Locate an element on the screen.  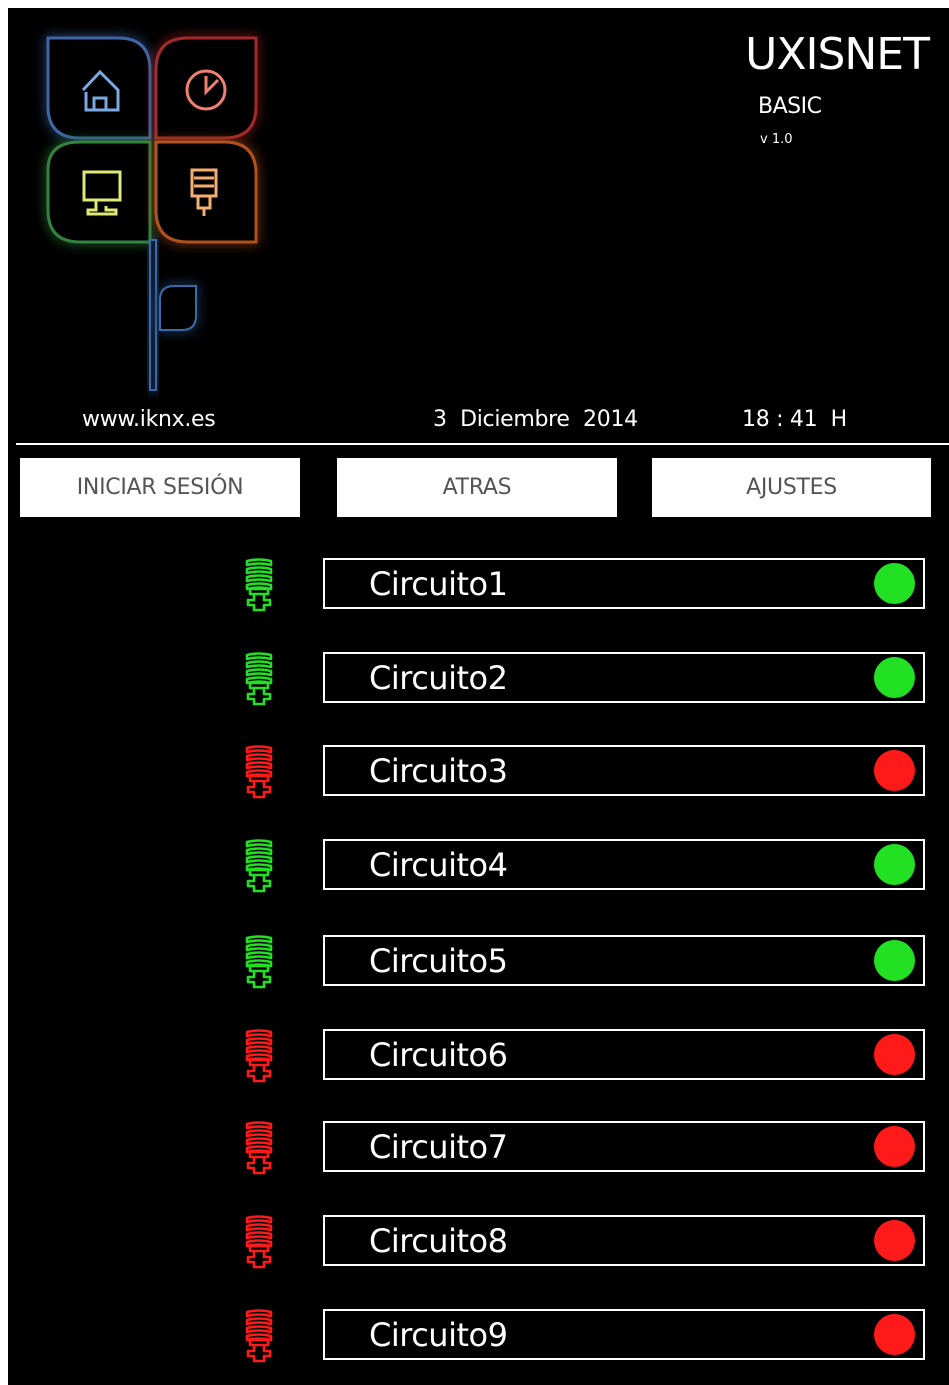
circuit-row: Circuito2 is located at coordinates (478, 680).